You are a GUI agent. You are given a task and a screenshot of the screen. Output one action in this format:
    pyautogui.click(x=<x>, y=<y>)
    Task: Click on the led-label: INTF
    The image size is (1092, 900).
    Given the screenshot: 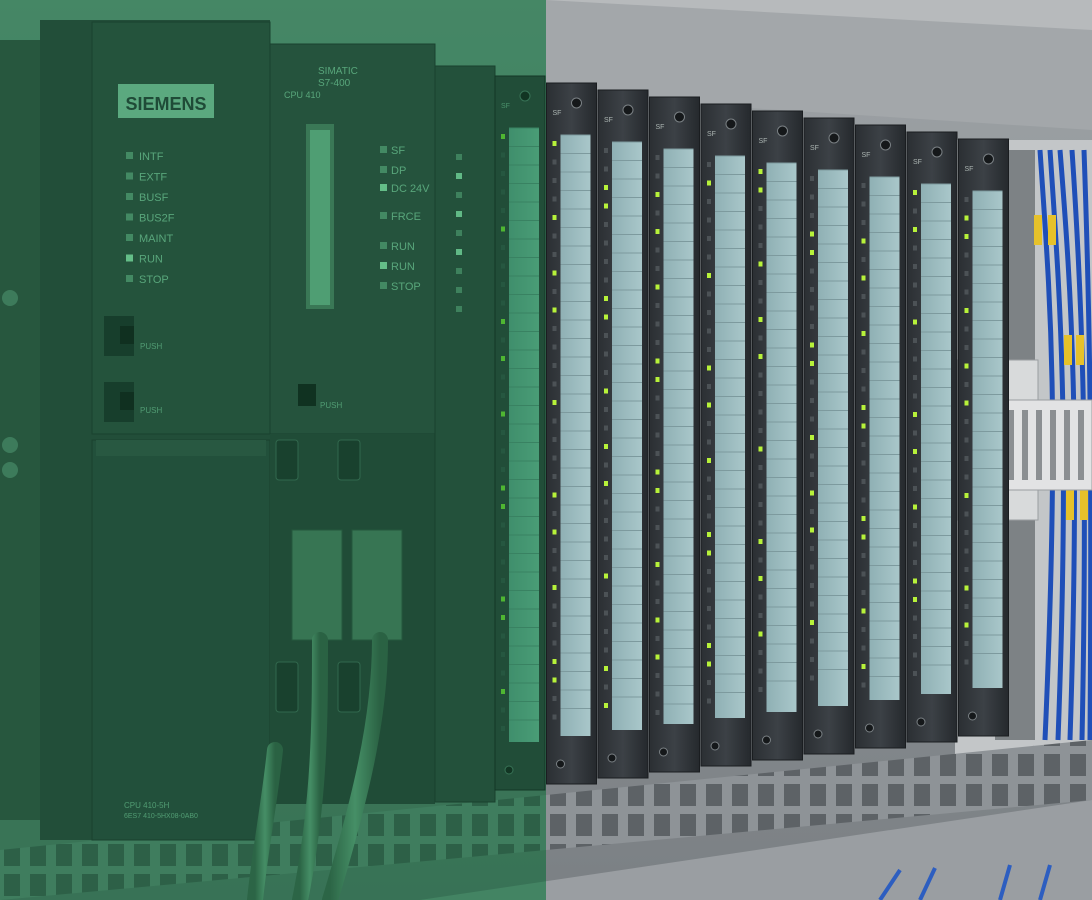 What is the action you would take?
    pyautogui.click(x=151, y=157)
    